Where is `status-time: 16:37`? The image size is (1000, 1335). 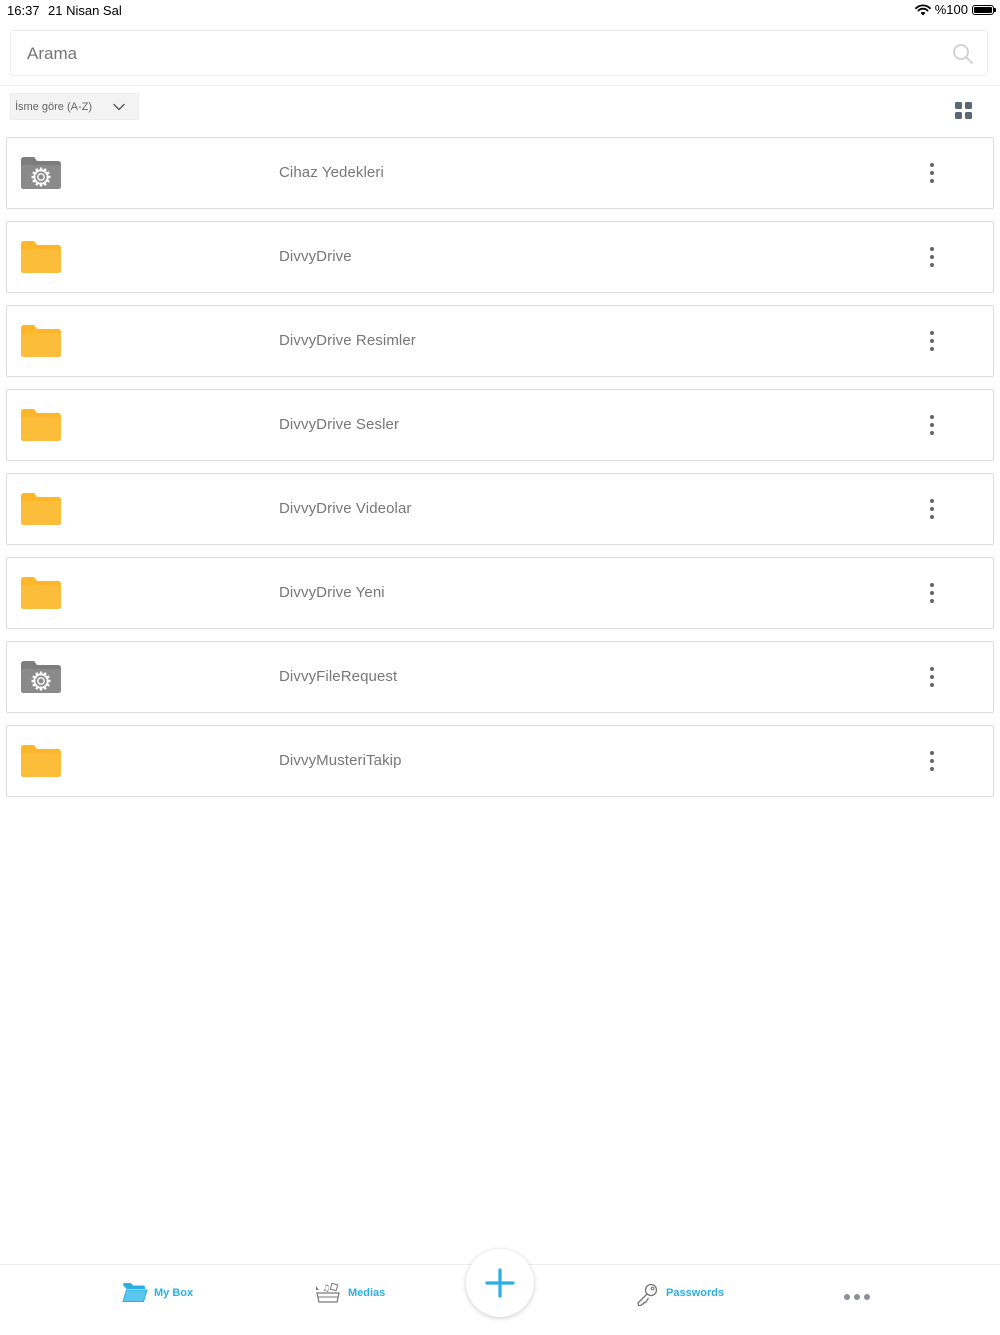
status-time: 16:37 is located at coordinates (23, 10).